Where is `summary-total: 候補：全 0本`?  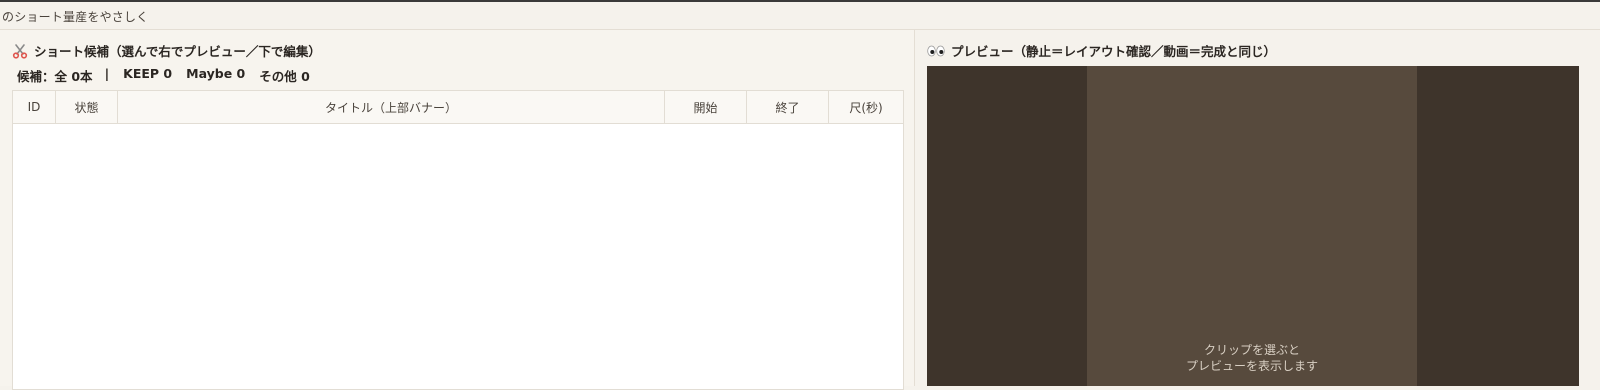
summary-total: 候補：全 0本 is located at coordinates (55, 76).